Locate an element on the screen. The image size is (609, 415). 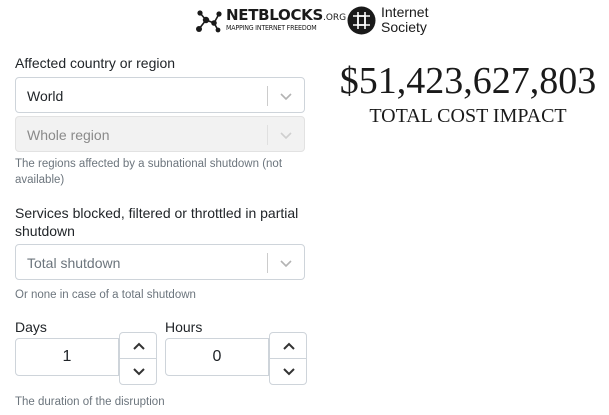
total-cost-amount: $51,423,627,803 is located at coordinates (468, 81).